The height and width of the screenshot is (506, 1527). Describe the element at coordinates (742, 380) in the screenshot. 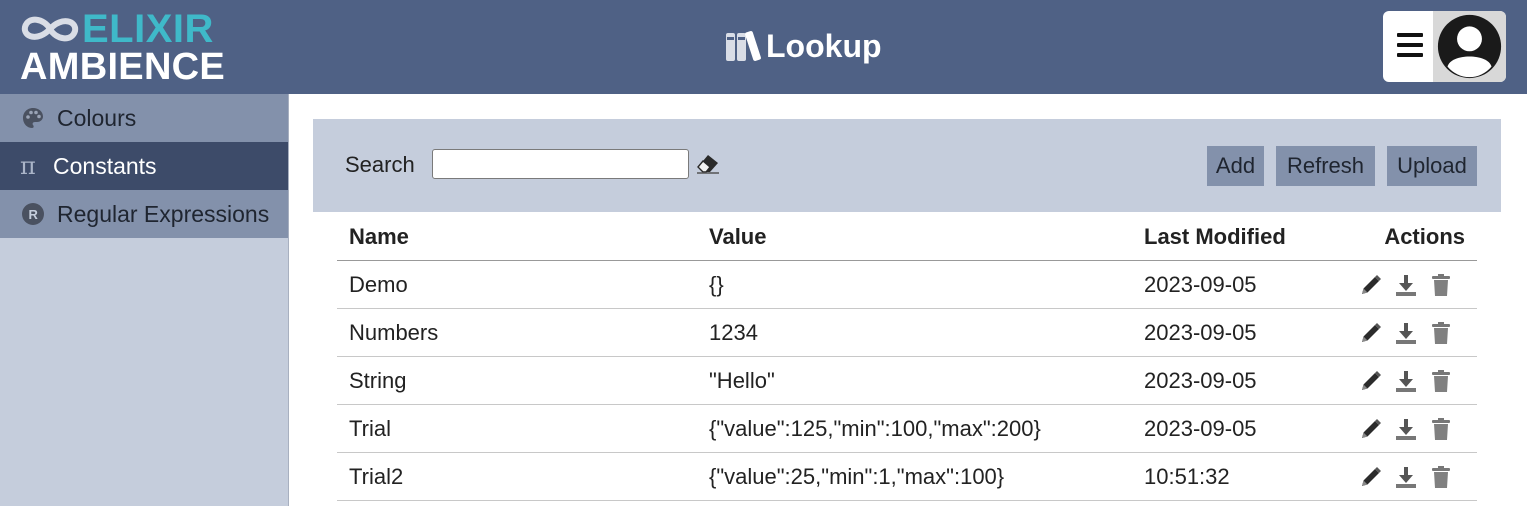

I see `cell-value: "Hello"` at that location.